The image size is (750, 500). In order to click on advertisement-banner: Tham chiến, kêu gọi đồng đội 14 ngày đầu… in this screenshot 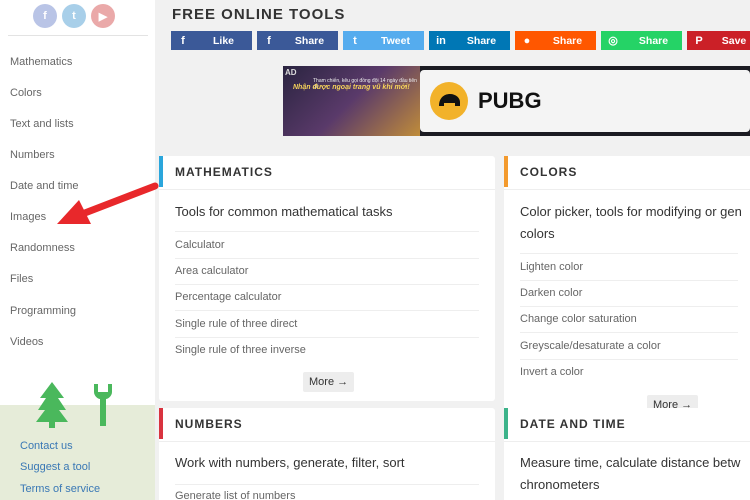, I will do `click(516, 101)`.